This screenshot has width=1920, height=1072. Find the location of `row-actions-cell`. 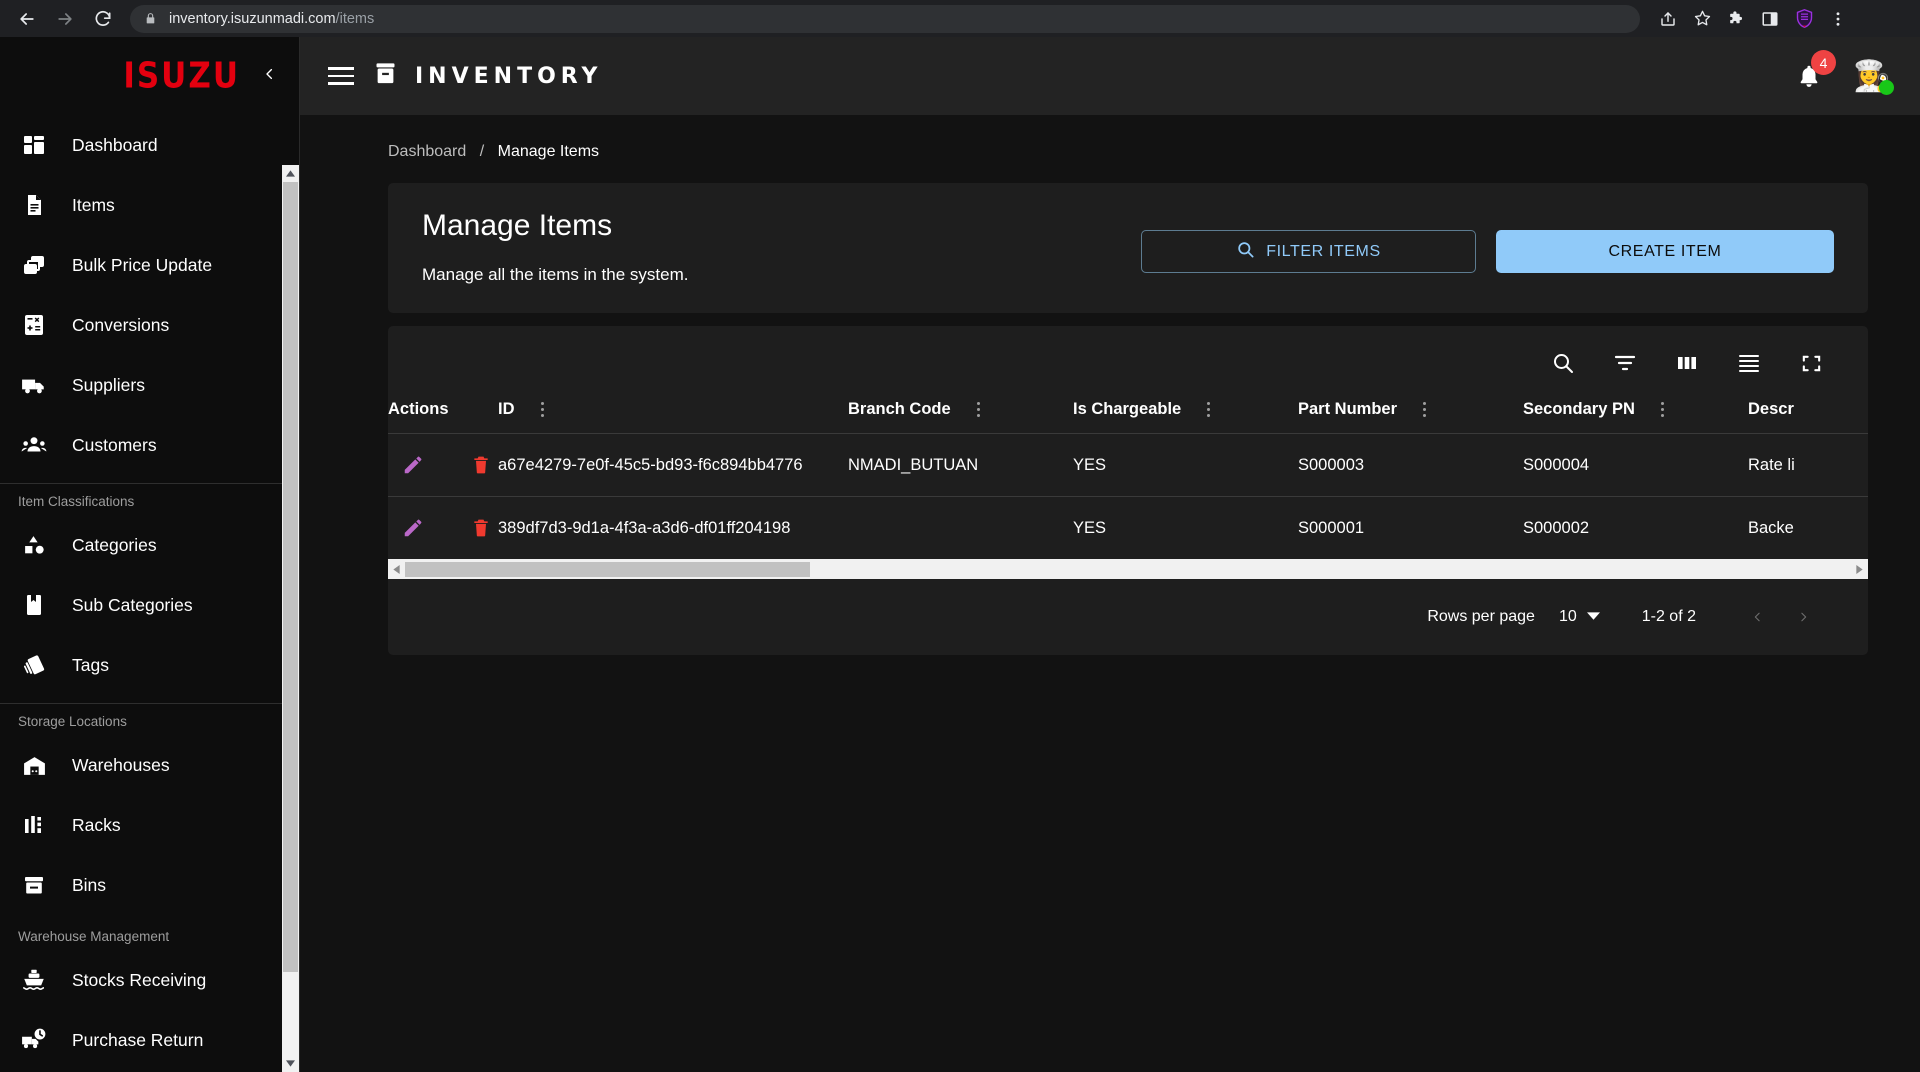

row-actions-cell is located at coordinates (443, 465).